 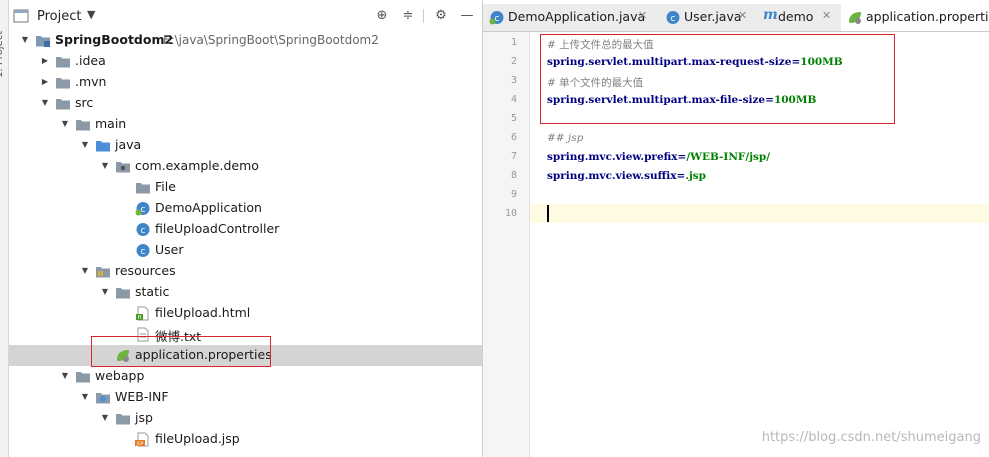 What do you see at coordinates (548, 213) in the screenshot?
I see `text-cursor` at bounding box center [548, 213].